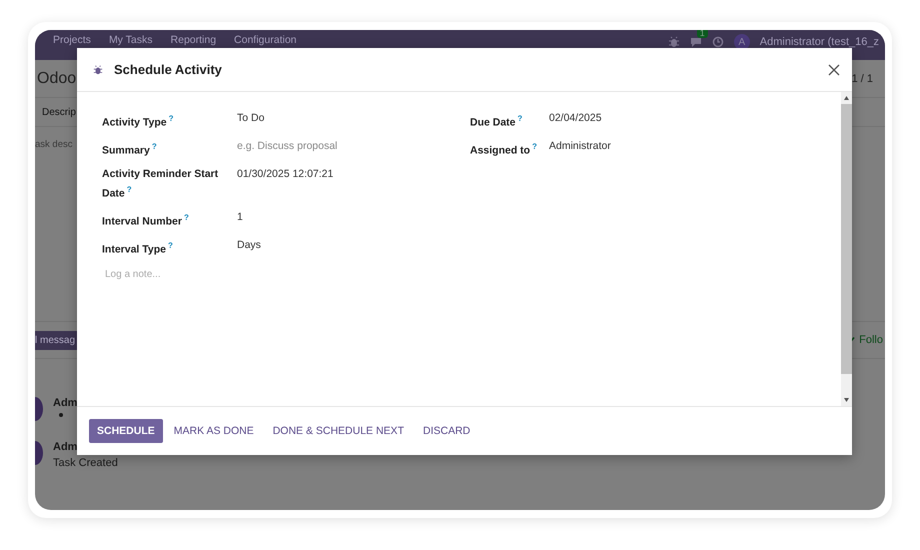 The image size is (920, 550). I want to click on chat-icon, so click(696, 42).